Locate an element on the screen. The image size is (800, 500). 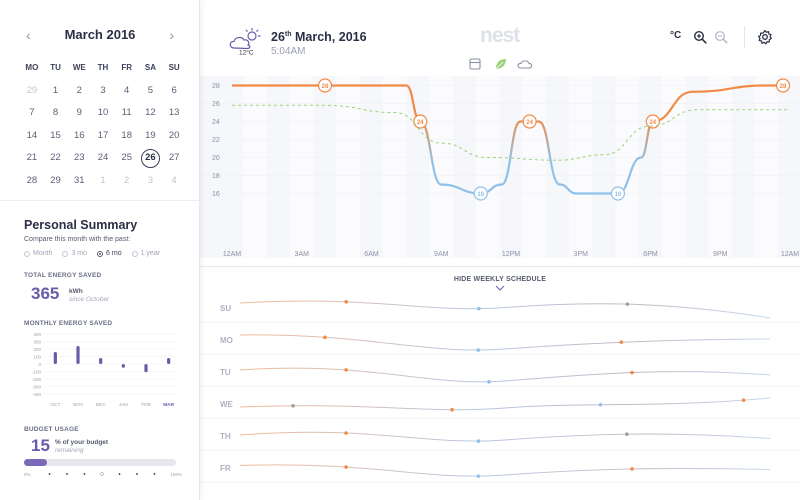
radio-icon is located at coordinates (100, 253).